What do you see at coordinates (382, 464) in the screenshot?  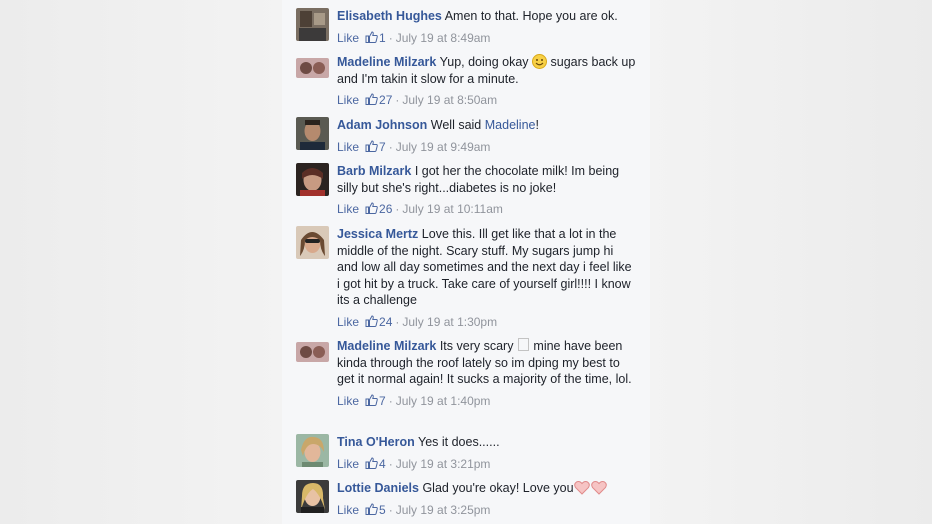 I see `like-count: 4` at bounding box center [382, 464].